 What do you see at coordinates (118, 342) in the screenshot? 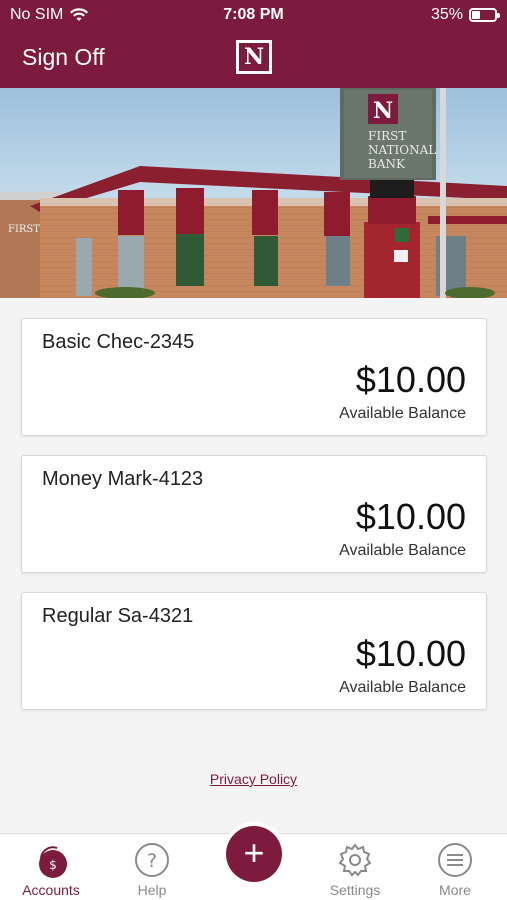
I see `account-name: Basic Chec-2345` at bounding box center [118, 342].